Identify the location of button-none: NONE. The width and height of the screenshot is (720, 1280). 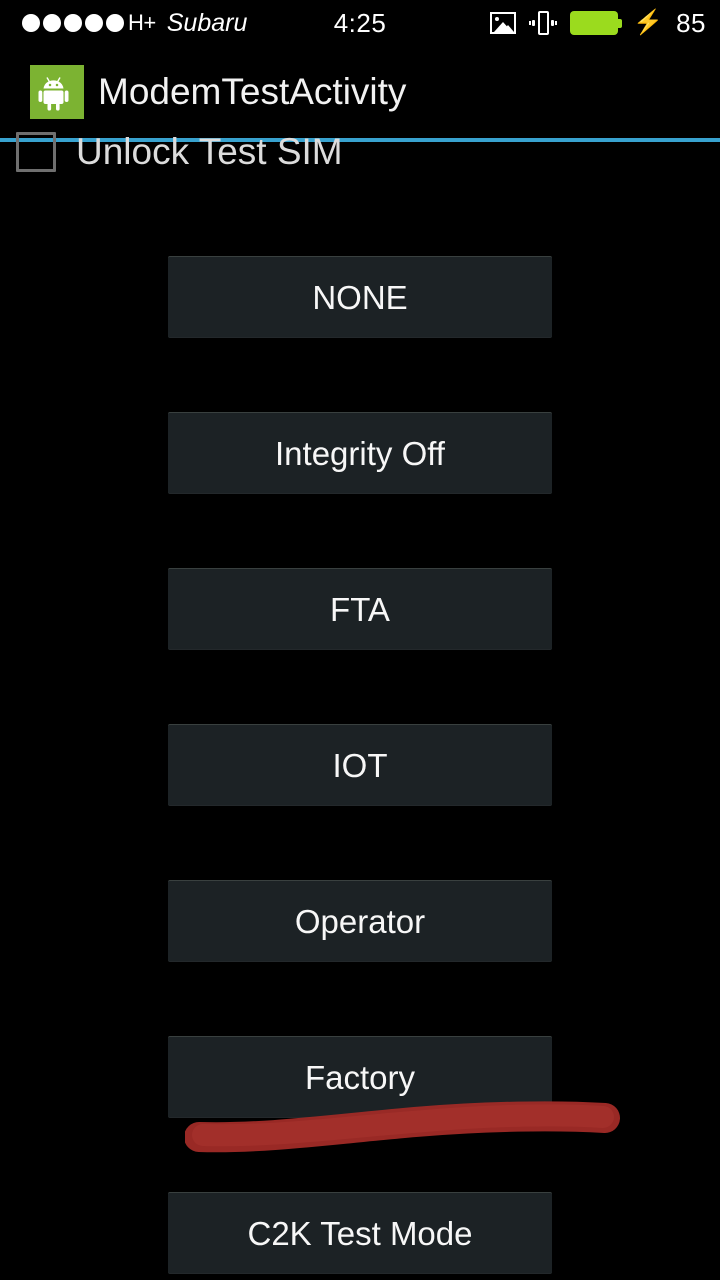
(360, 297).